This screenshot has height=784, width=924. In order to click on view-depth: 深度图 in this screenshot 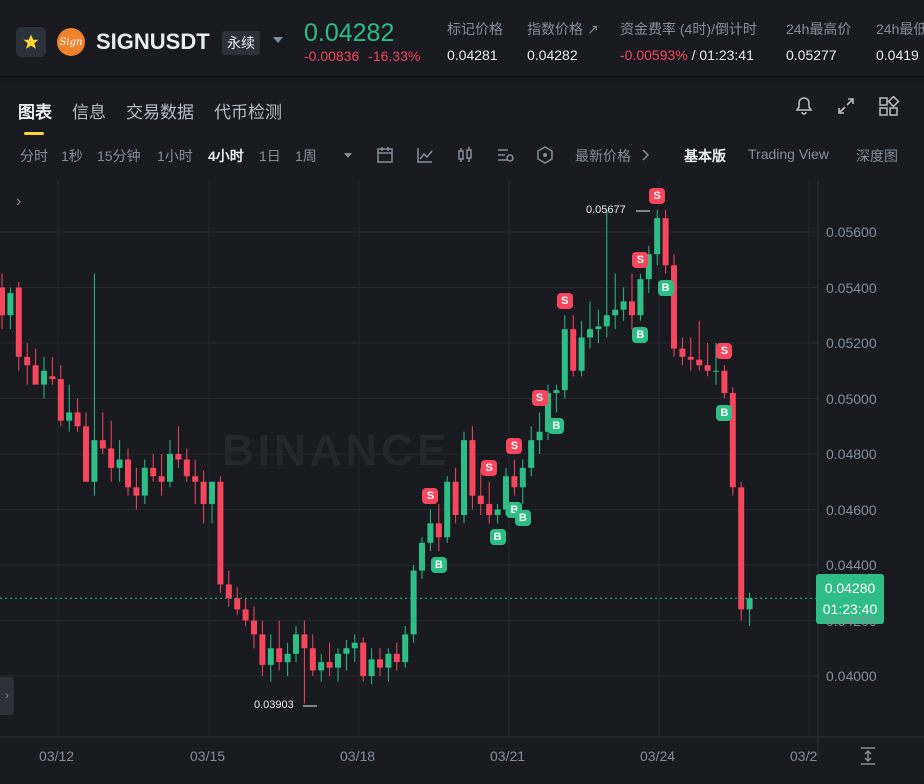, I will do `click(877, 156)`.